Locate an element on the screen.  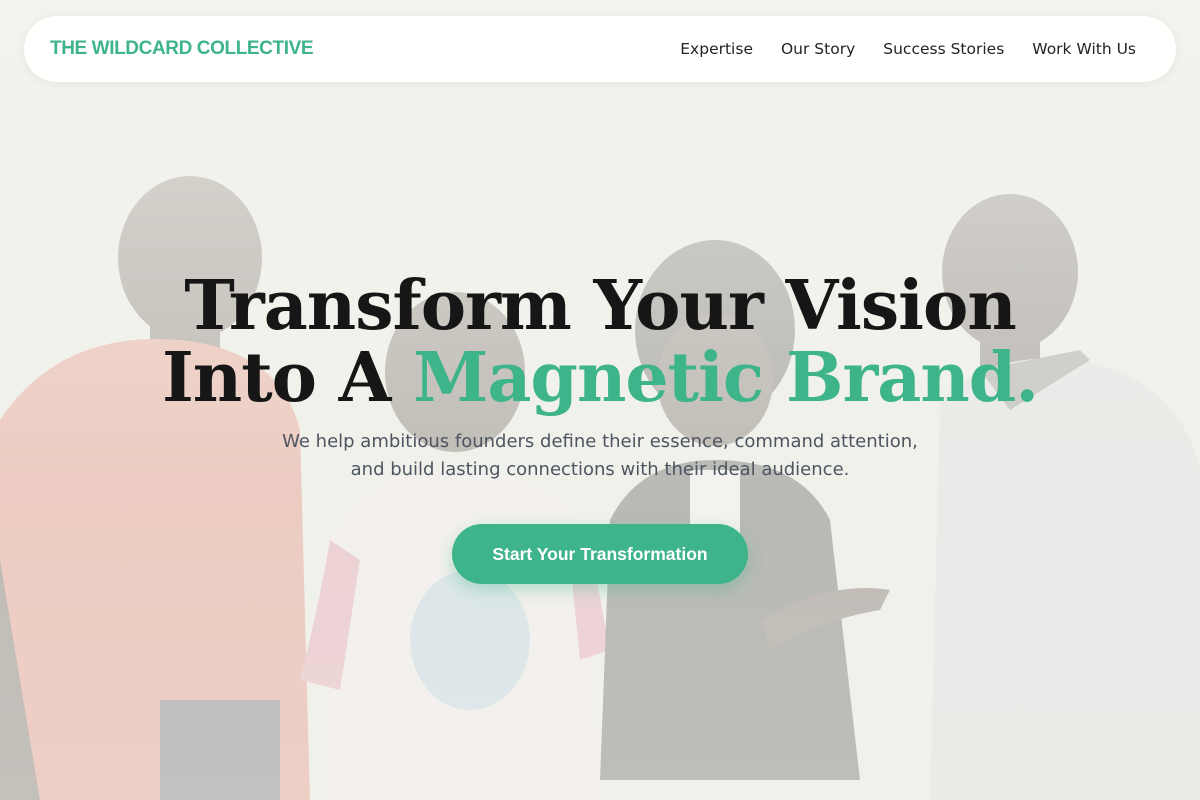
brand-logo: THE WILDCARD COLLECTIVE is located at coordinates (182, 49).